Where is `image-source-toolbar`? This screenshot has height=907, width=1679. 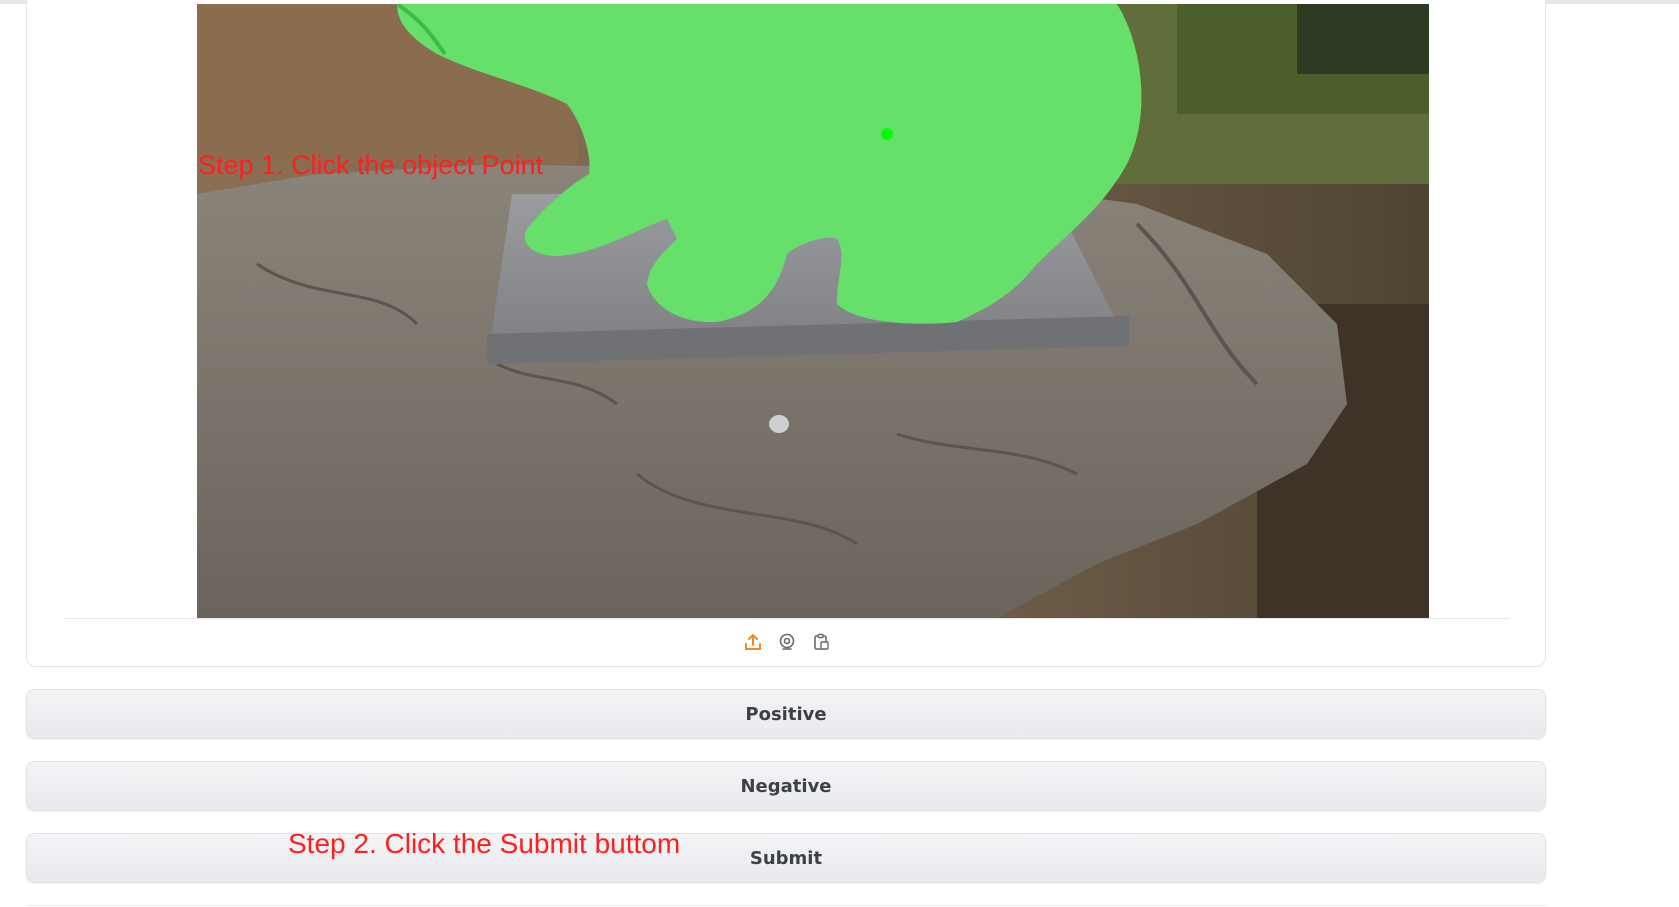 image-source-toolbar is located at coordinates (787, 643).